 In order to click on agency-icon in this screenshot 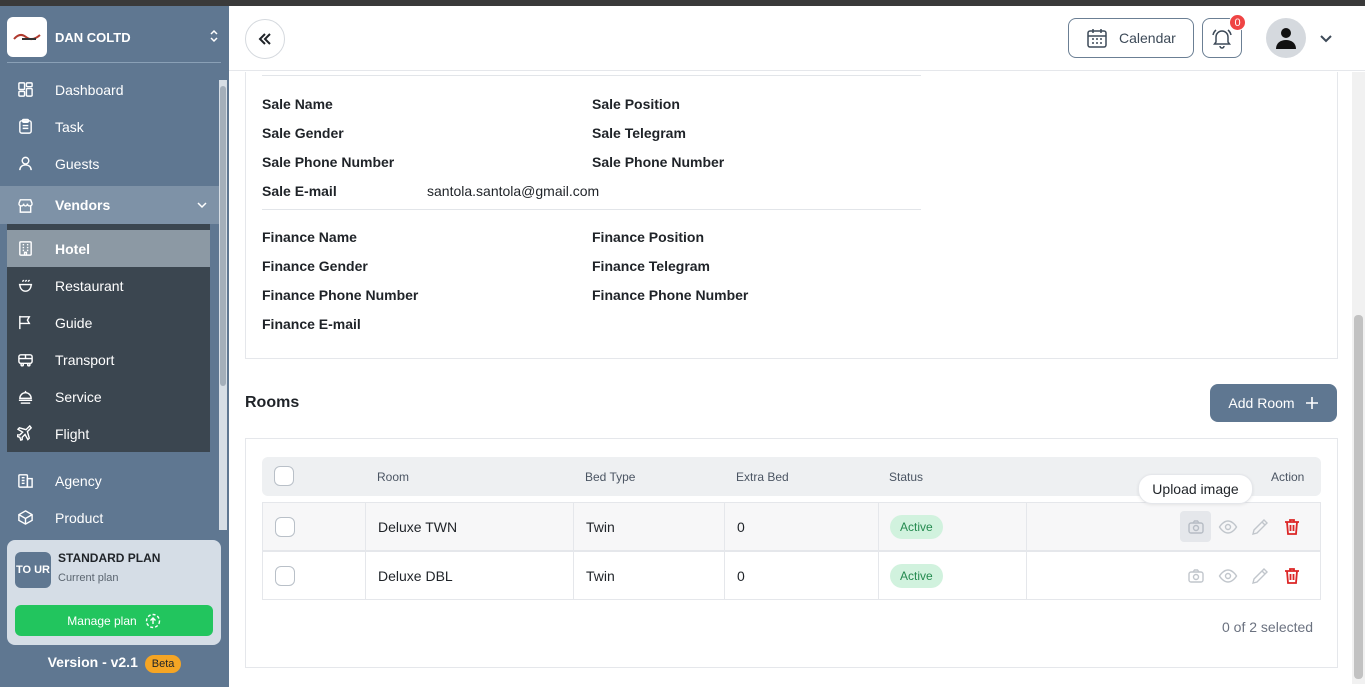, I will do `click(25, 481)`.